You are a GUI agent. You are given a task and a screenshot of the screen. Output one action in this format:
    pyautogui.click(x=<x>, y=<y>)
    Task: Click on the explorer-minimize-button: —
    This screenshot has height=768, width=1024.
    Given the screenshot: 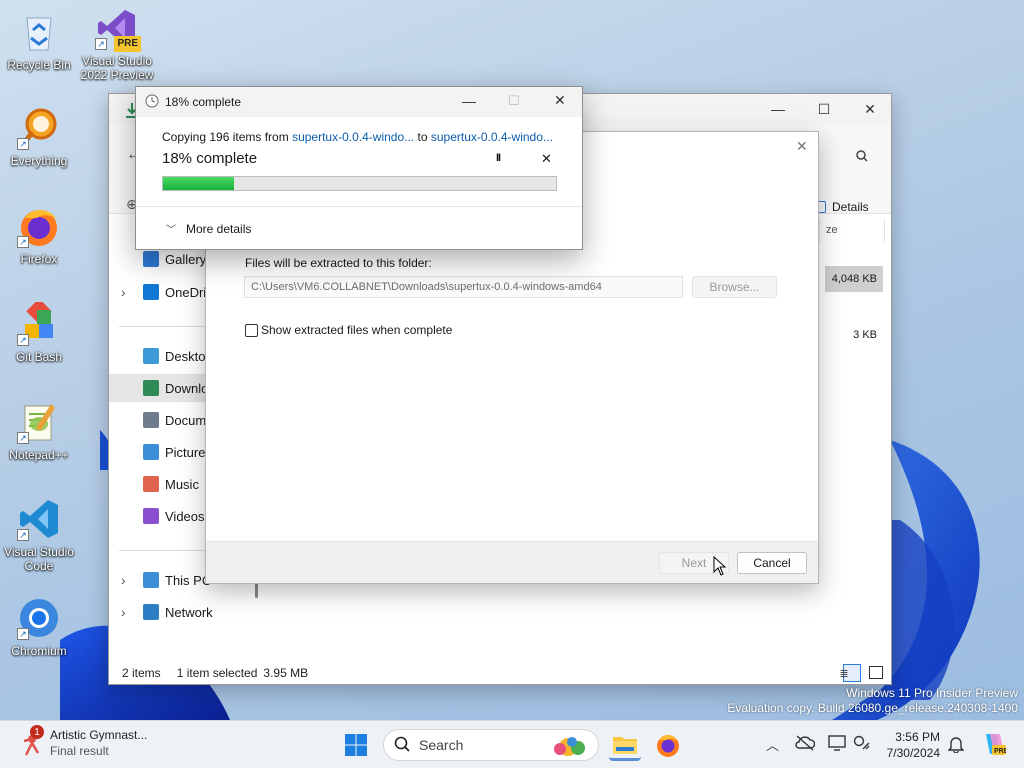 What is the action you would take?
    pyautogui.click(x=778, y=109)
    